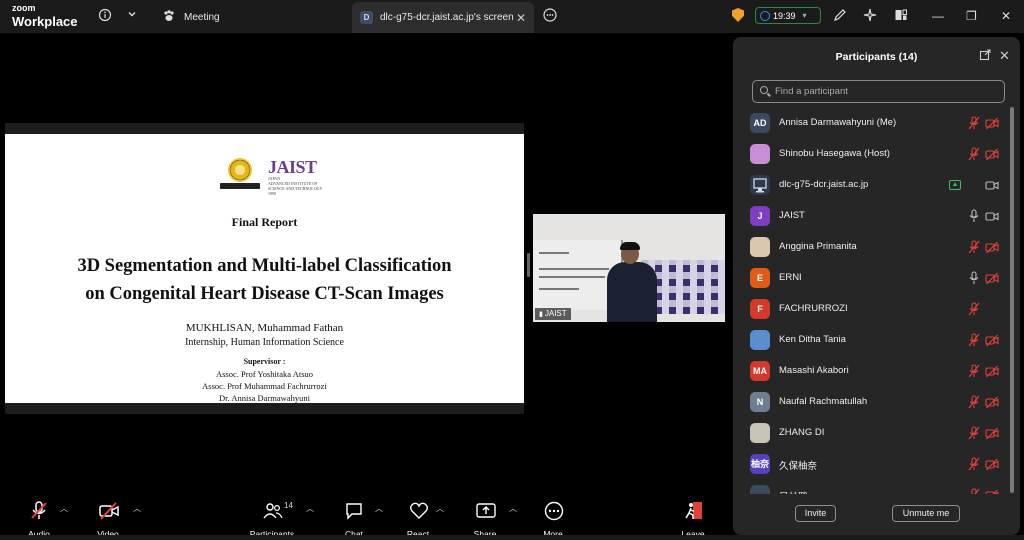  What do you see at coordinates (876, 340) in the screenshot?
I see `participant-row: Ken Ditha Tania` at bounding box center [876, 340].